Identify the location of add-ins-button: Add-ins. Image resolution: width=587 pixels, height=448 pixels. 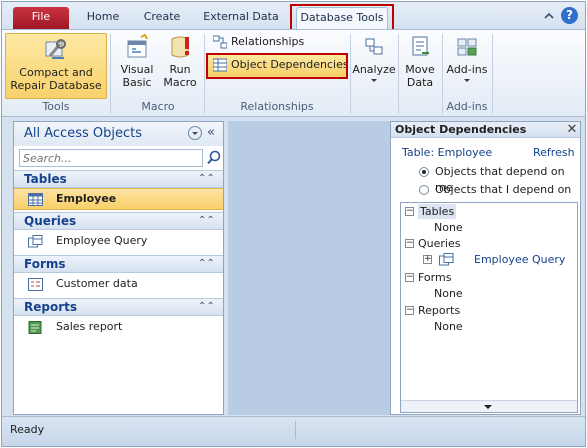
(467, 57).